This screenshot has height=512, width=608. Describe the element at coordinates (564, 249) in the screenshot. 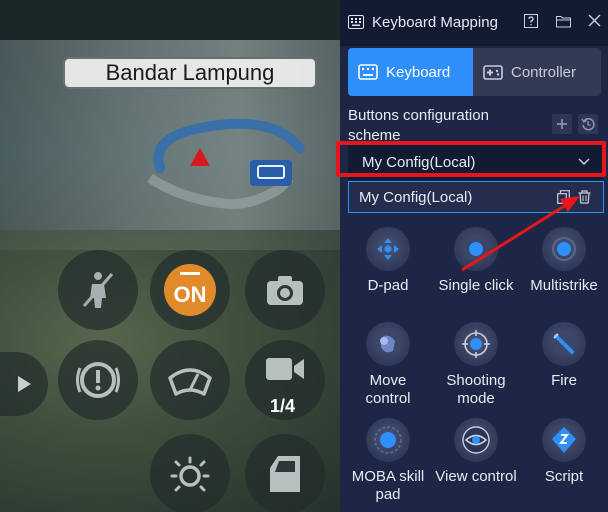

I see `multistrike-icon` at that location.